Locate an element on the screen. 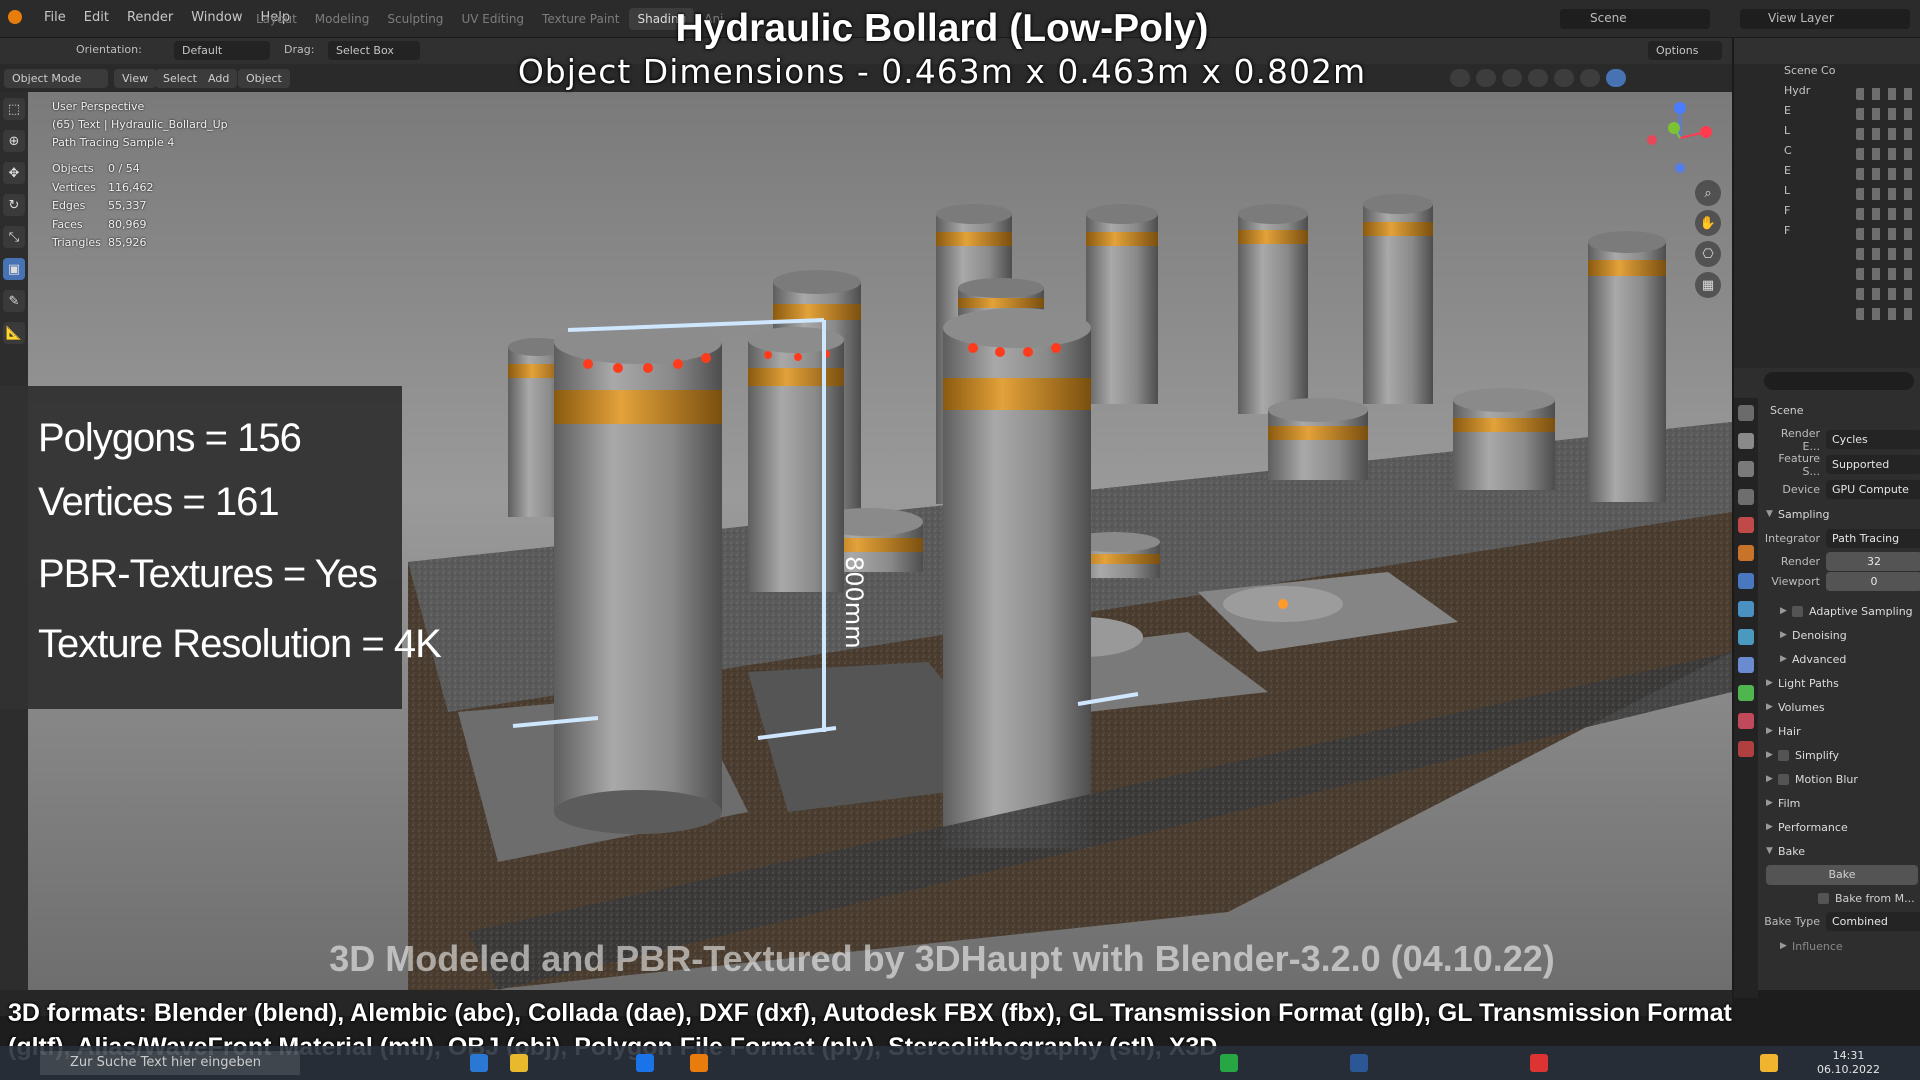 This screenshot has width=1920, height=1080. scale-tool-icon: ⤡ is located at coordinates (14, 237).